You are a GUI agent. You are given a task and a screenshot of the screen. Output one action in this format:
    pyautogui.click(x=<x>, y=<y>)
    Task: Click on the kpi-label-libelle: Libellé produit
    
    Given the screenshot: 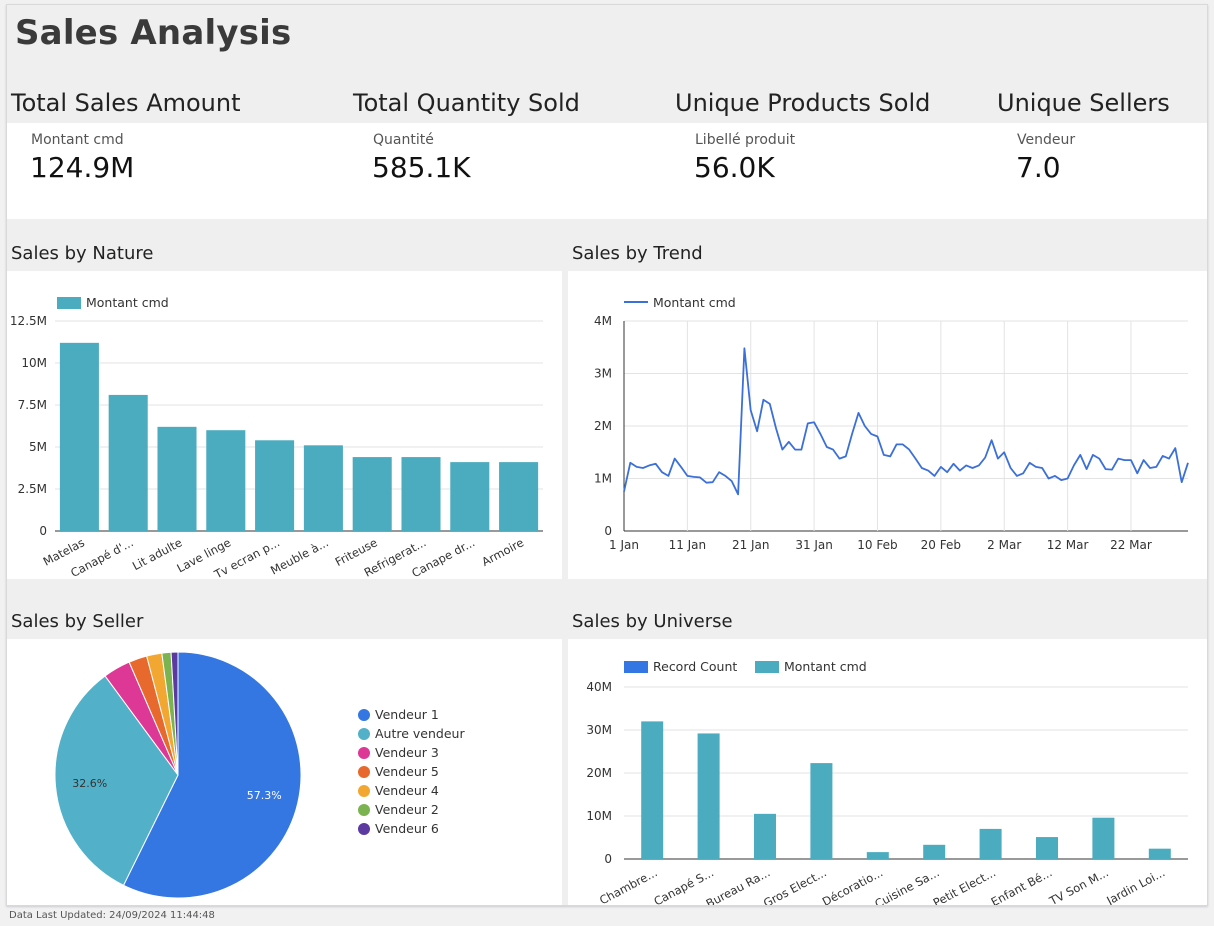 What is the action you would take?
    pyautogui.click(x=745, y=140)
    